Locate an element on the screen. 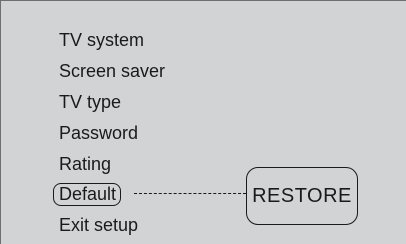  menu-item-screen-saver: Screen saver is located at coordinates (112, 71).